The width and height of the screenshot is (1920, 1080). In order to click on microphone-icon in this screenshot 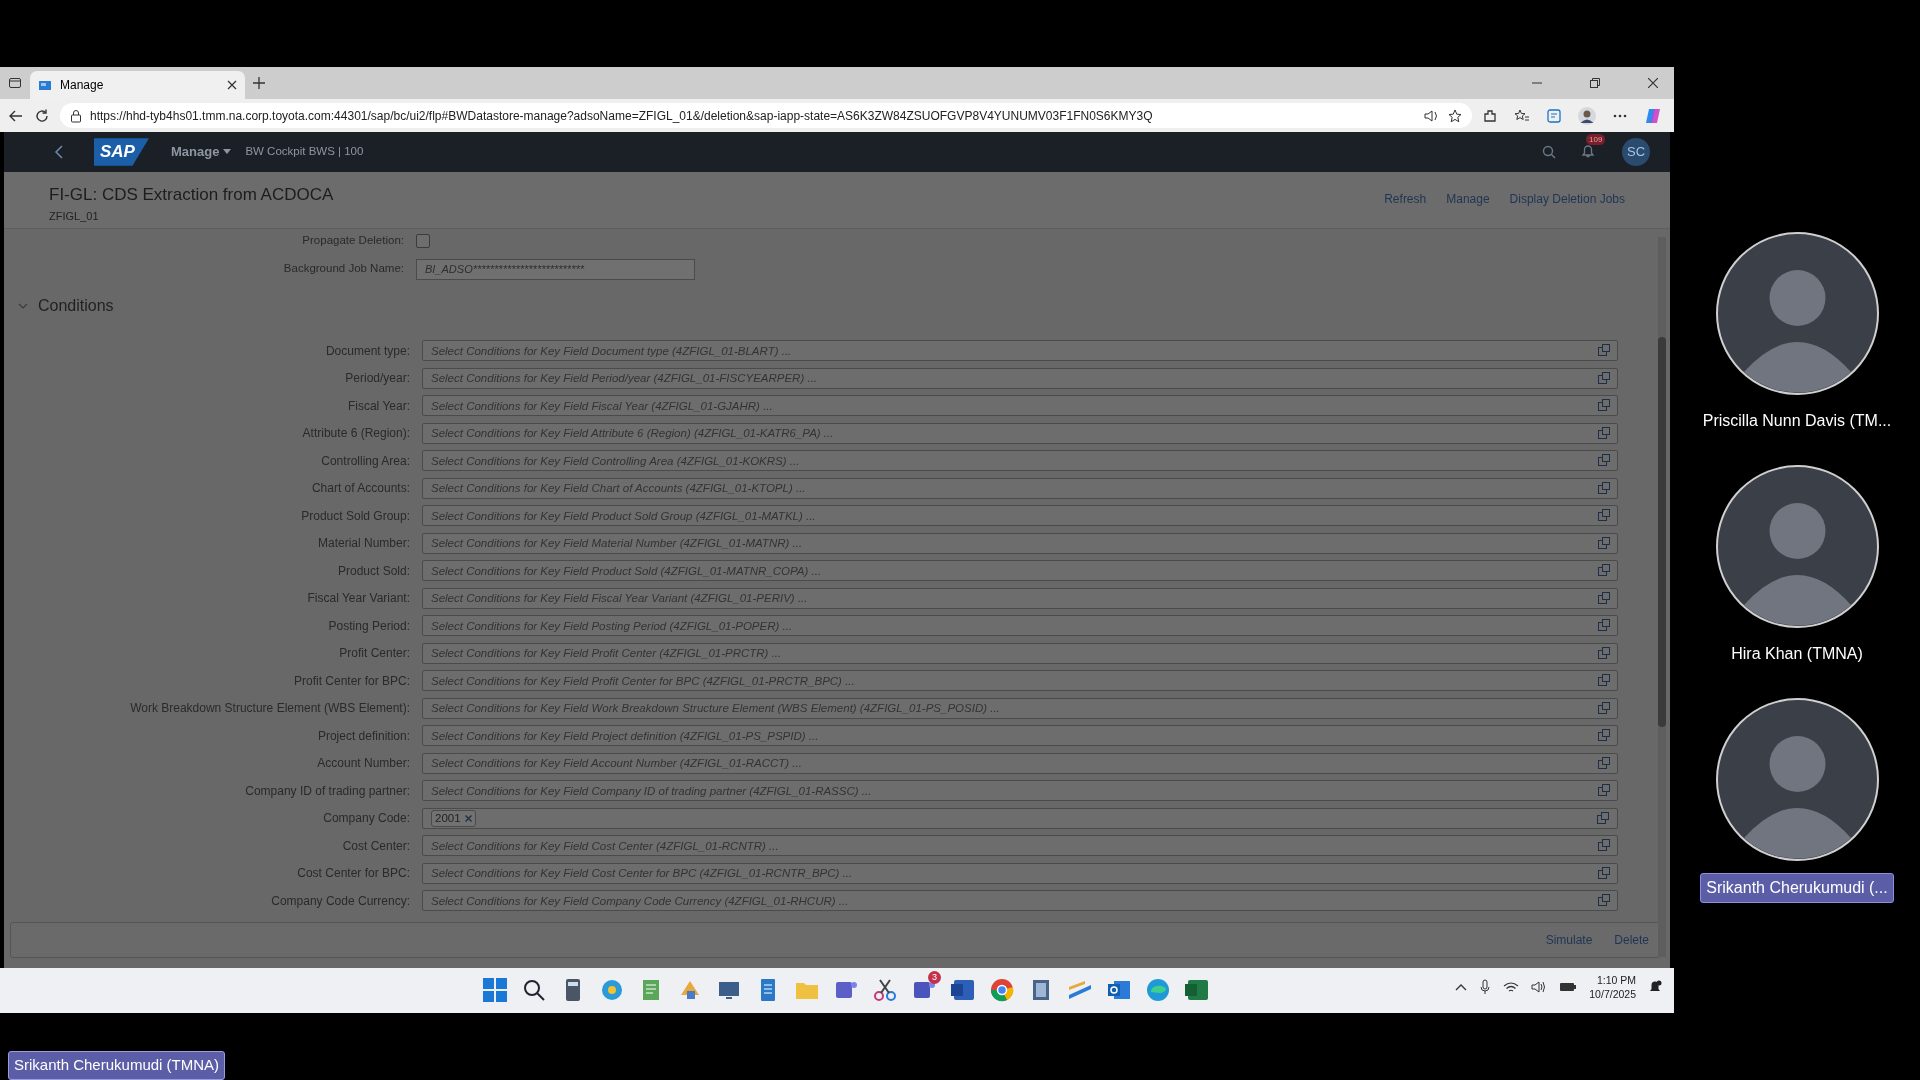, I will do `click(1485, 987)`.